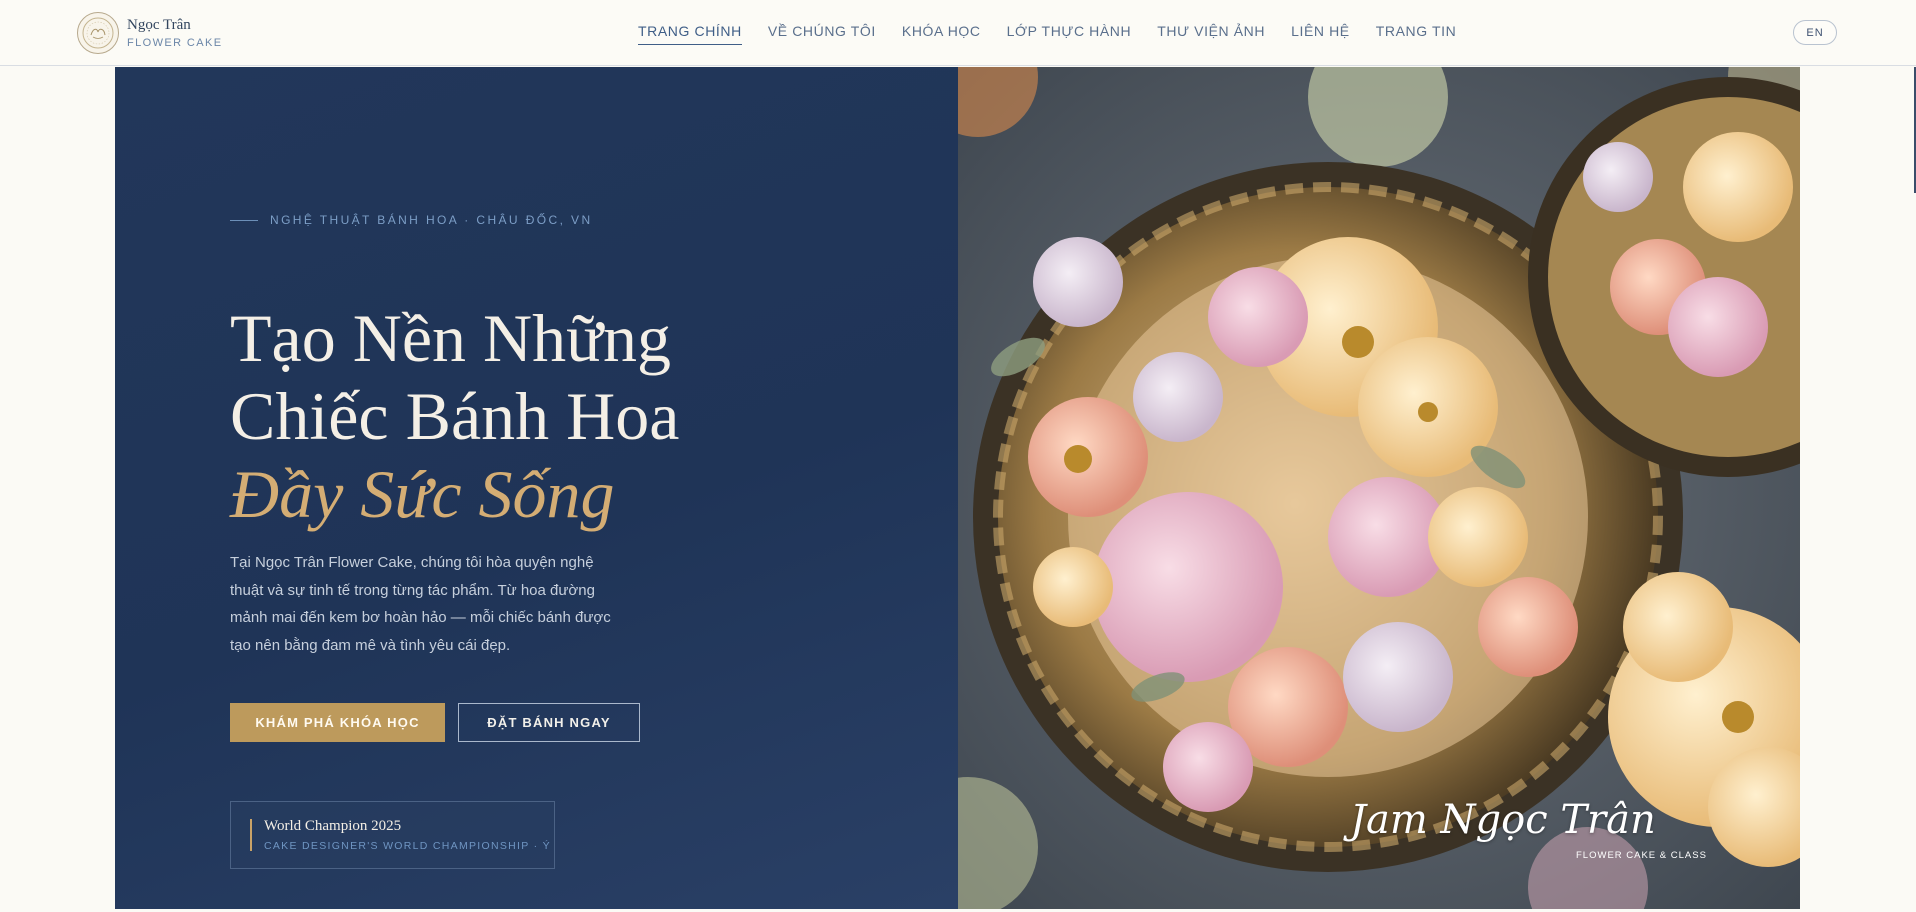 This screenshot has width=1916, height=912. Describe the element at coordinates (407, 846) in the screenshot. I see `award-subtitle: CAKE DESIGNER'S WORLD CHAMPIONSHIP · Ý` at that location.